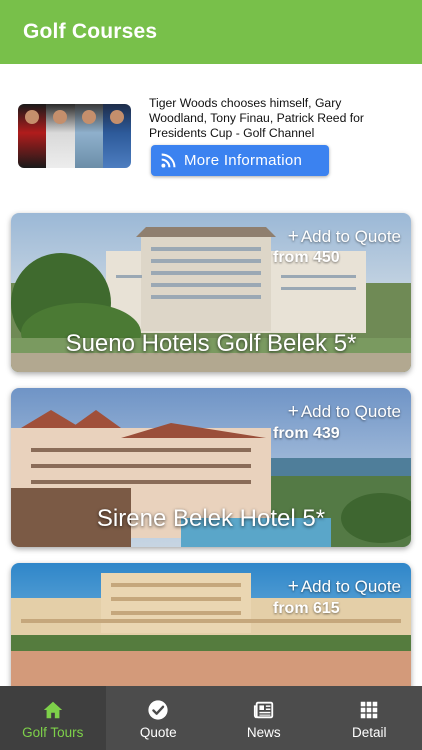 Image resolution: width=422 pixels, height=750 pixels. What do you see at coordinates (263, 732) in the screenshot?
I see `tab-label: News` at bounding box center [263, 732].